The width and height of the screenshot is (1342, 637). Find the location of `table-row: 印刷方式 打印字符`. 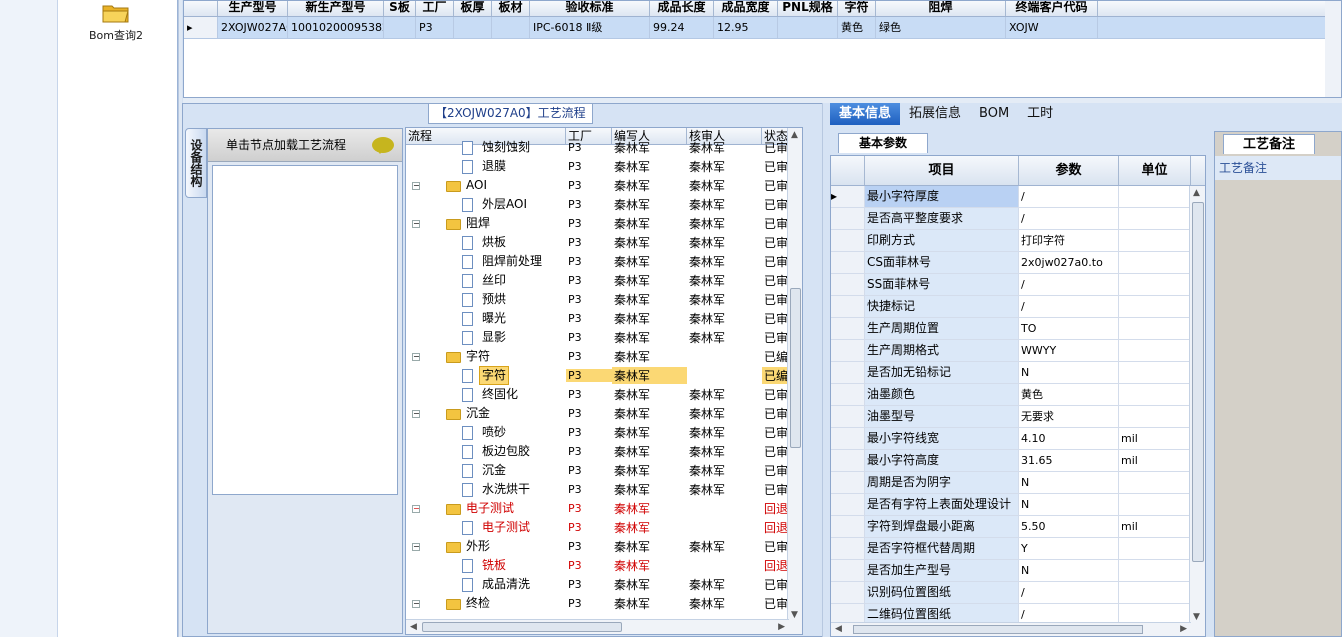

table-row: 印刷方式 打印字符 is located at coordinates (1018, 241).